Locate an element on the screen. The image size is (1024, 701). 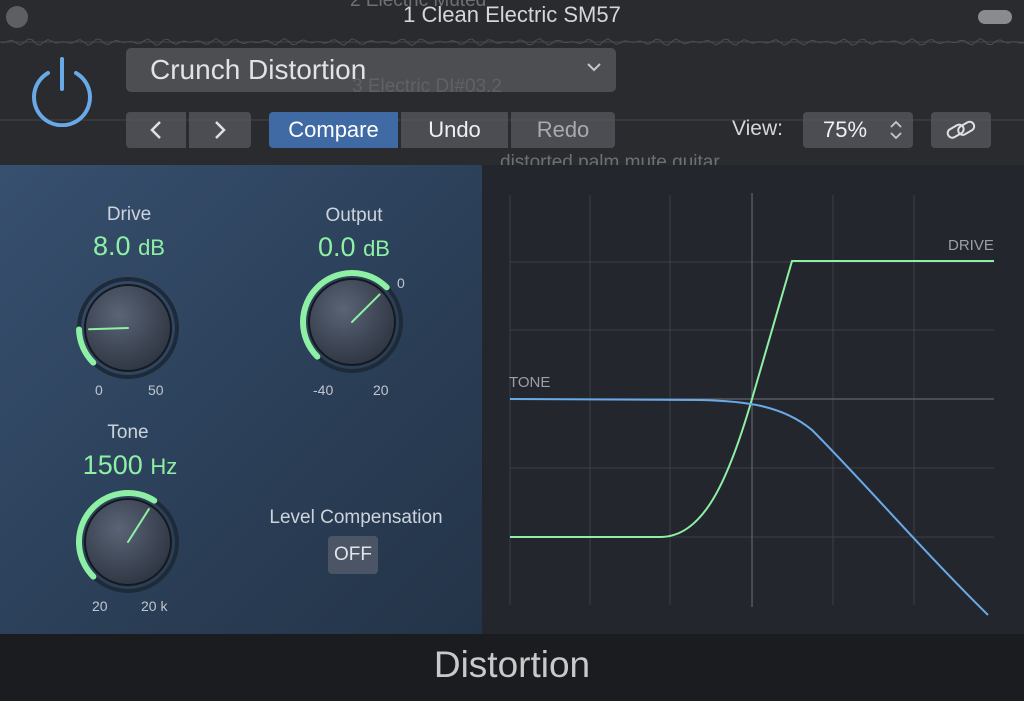
tone-min-label: 20 is located at coordinates (100, 606).